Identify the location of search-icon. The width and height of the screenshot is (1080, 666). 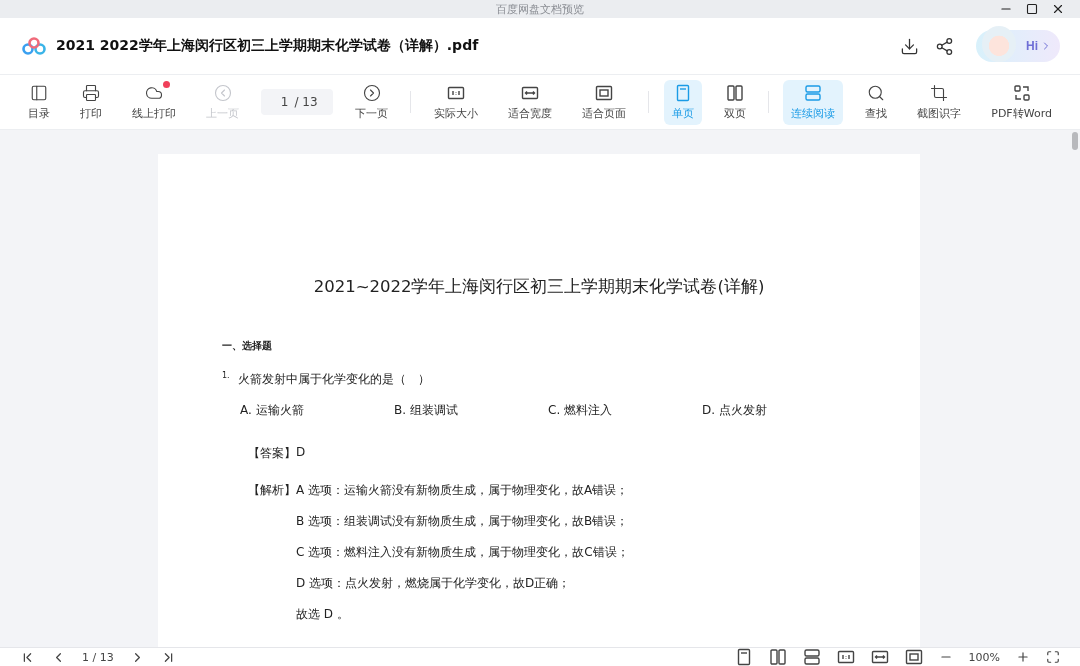
(876, 92).